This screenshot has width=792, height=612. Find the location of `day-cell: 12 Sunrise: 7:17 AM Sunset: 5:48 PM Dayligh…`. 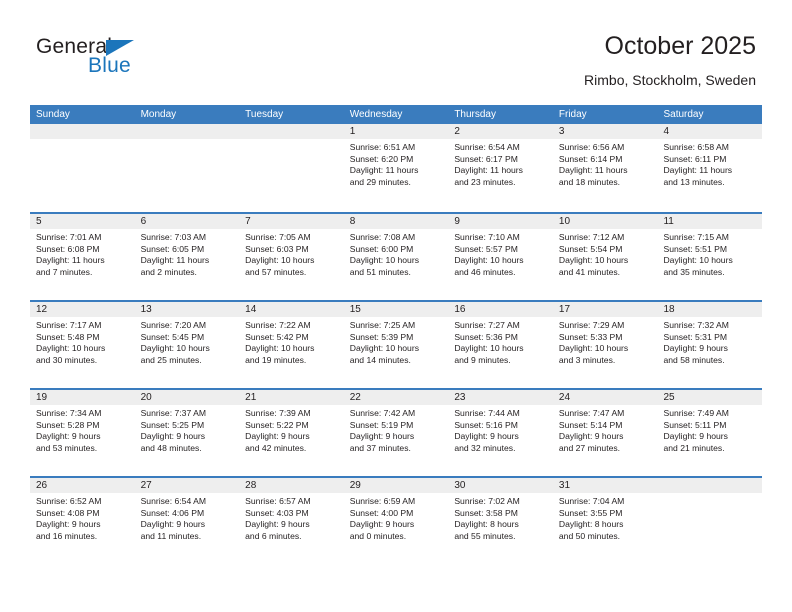

day-cell: 12 Sunrise: 7:17 AM Sunset: 5:48 PM Dayligh… is located at coordinates (82, 345).